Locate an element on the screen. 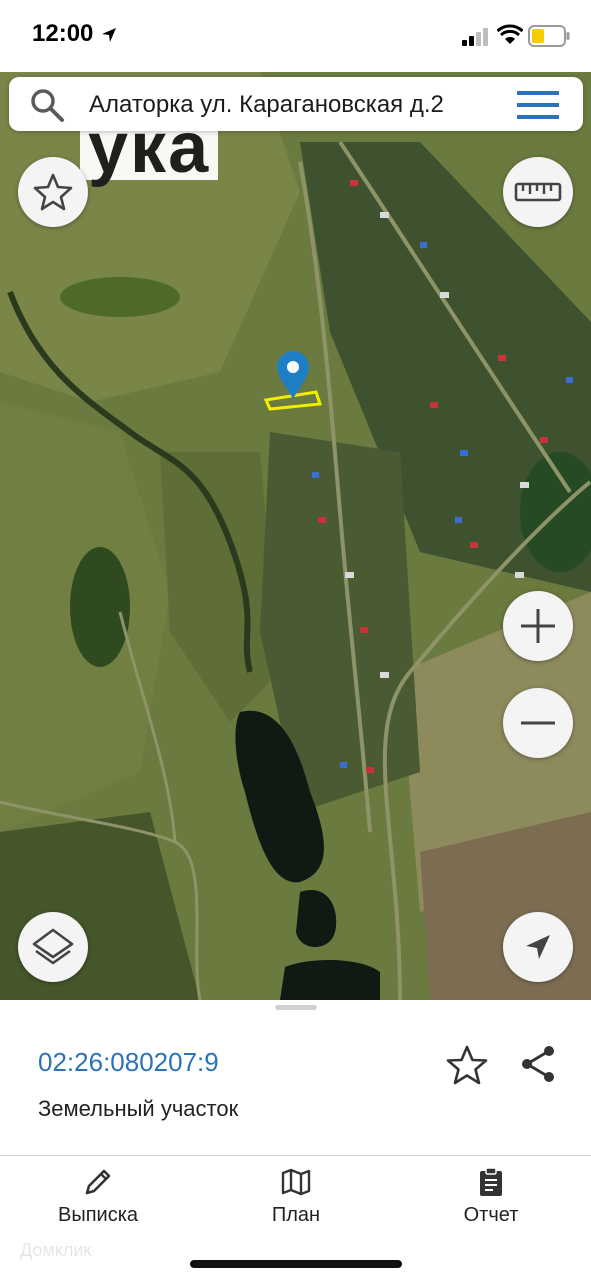  layers-icon is located at coordinates (53, 946).